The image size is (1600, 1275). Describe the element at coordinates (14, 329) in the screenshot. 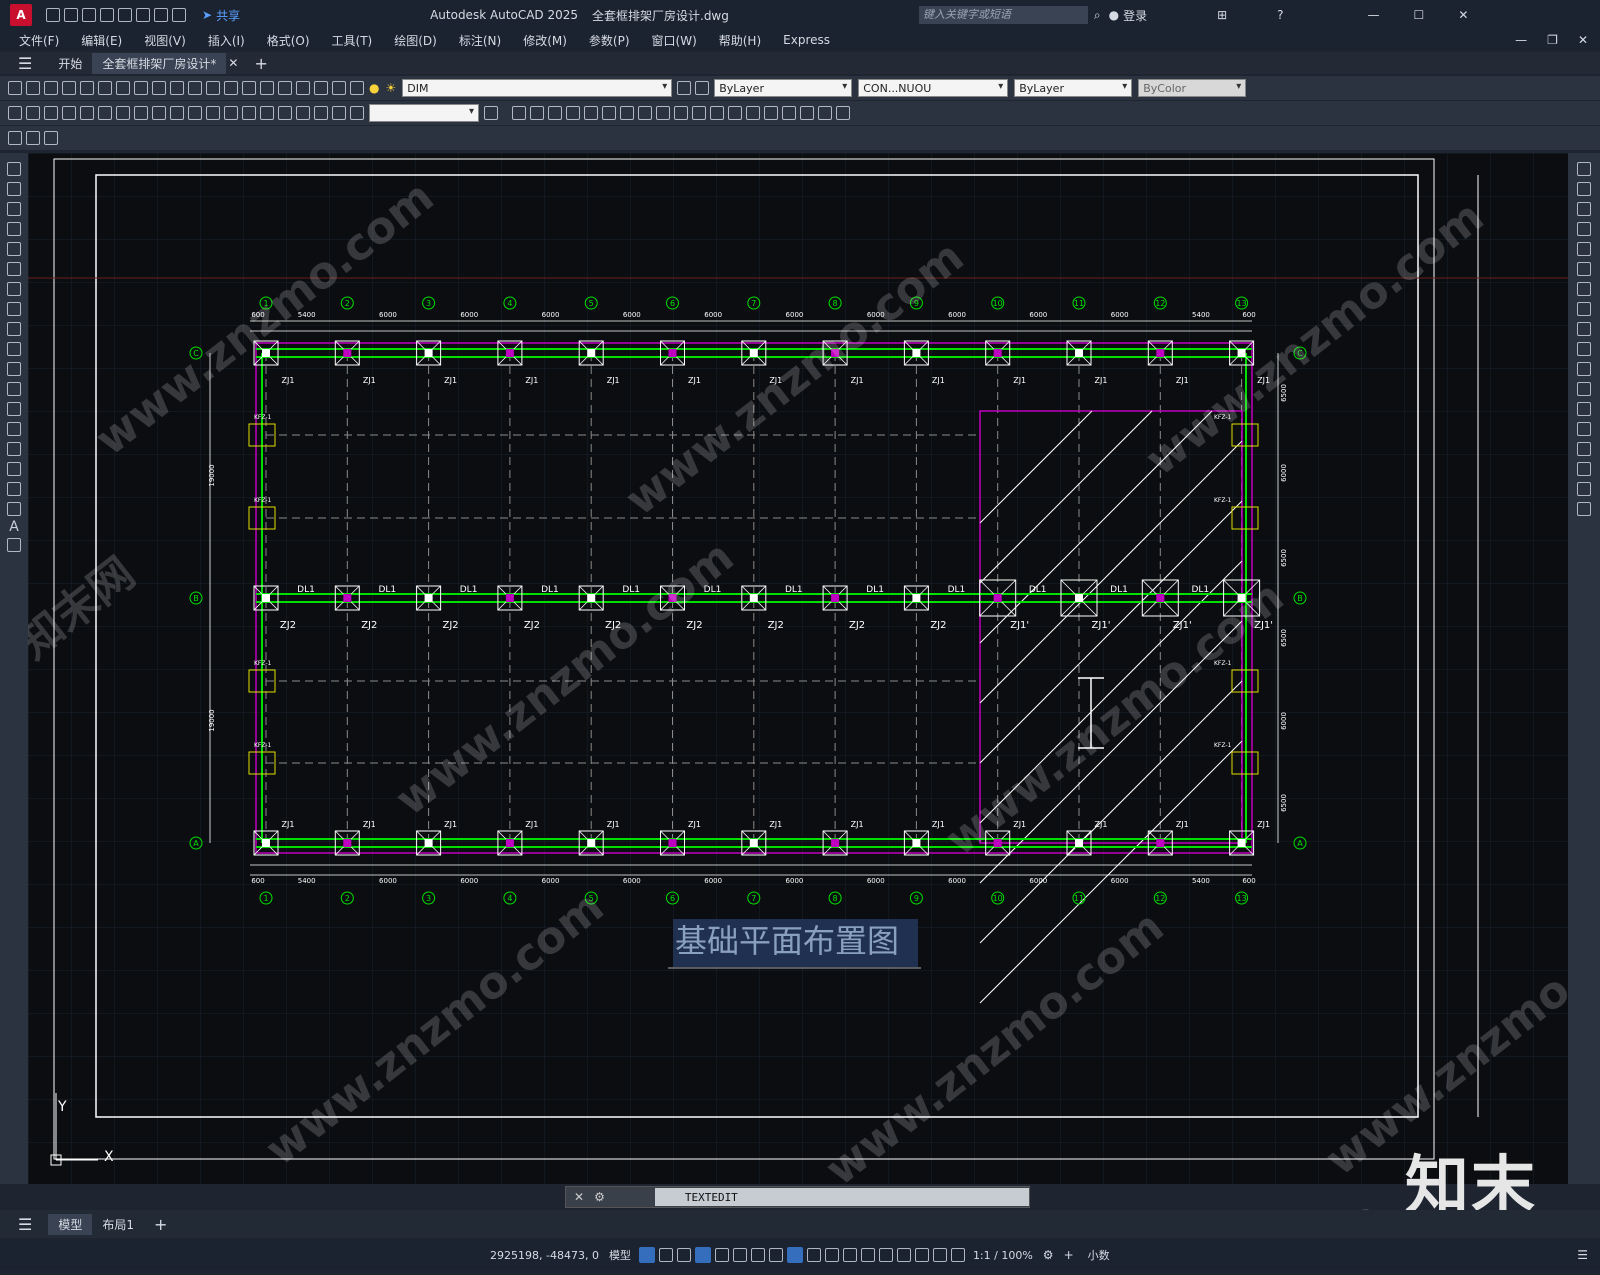

I see `spline-icon` at that location.